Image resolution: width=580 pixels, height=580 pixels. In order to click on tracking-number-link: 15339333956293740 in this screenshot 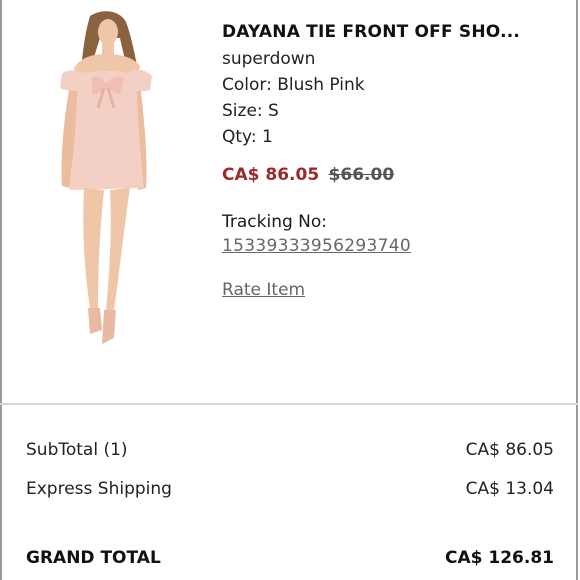, I will do `click(397, 246)`.